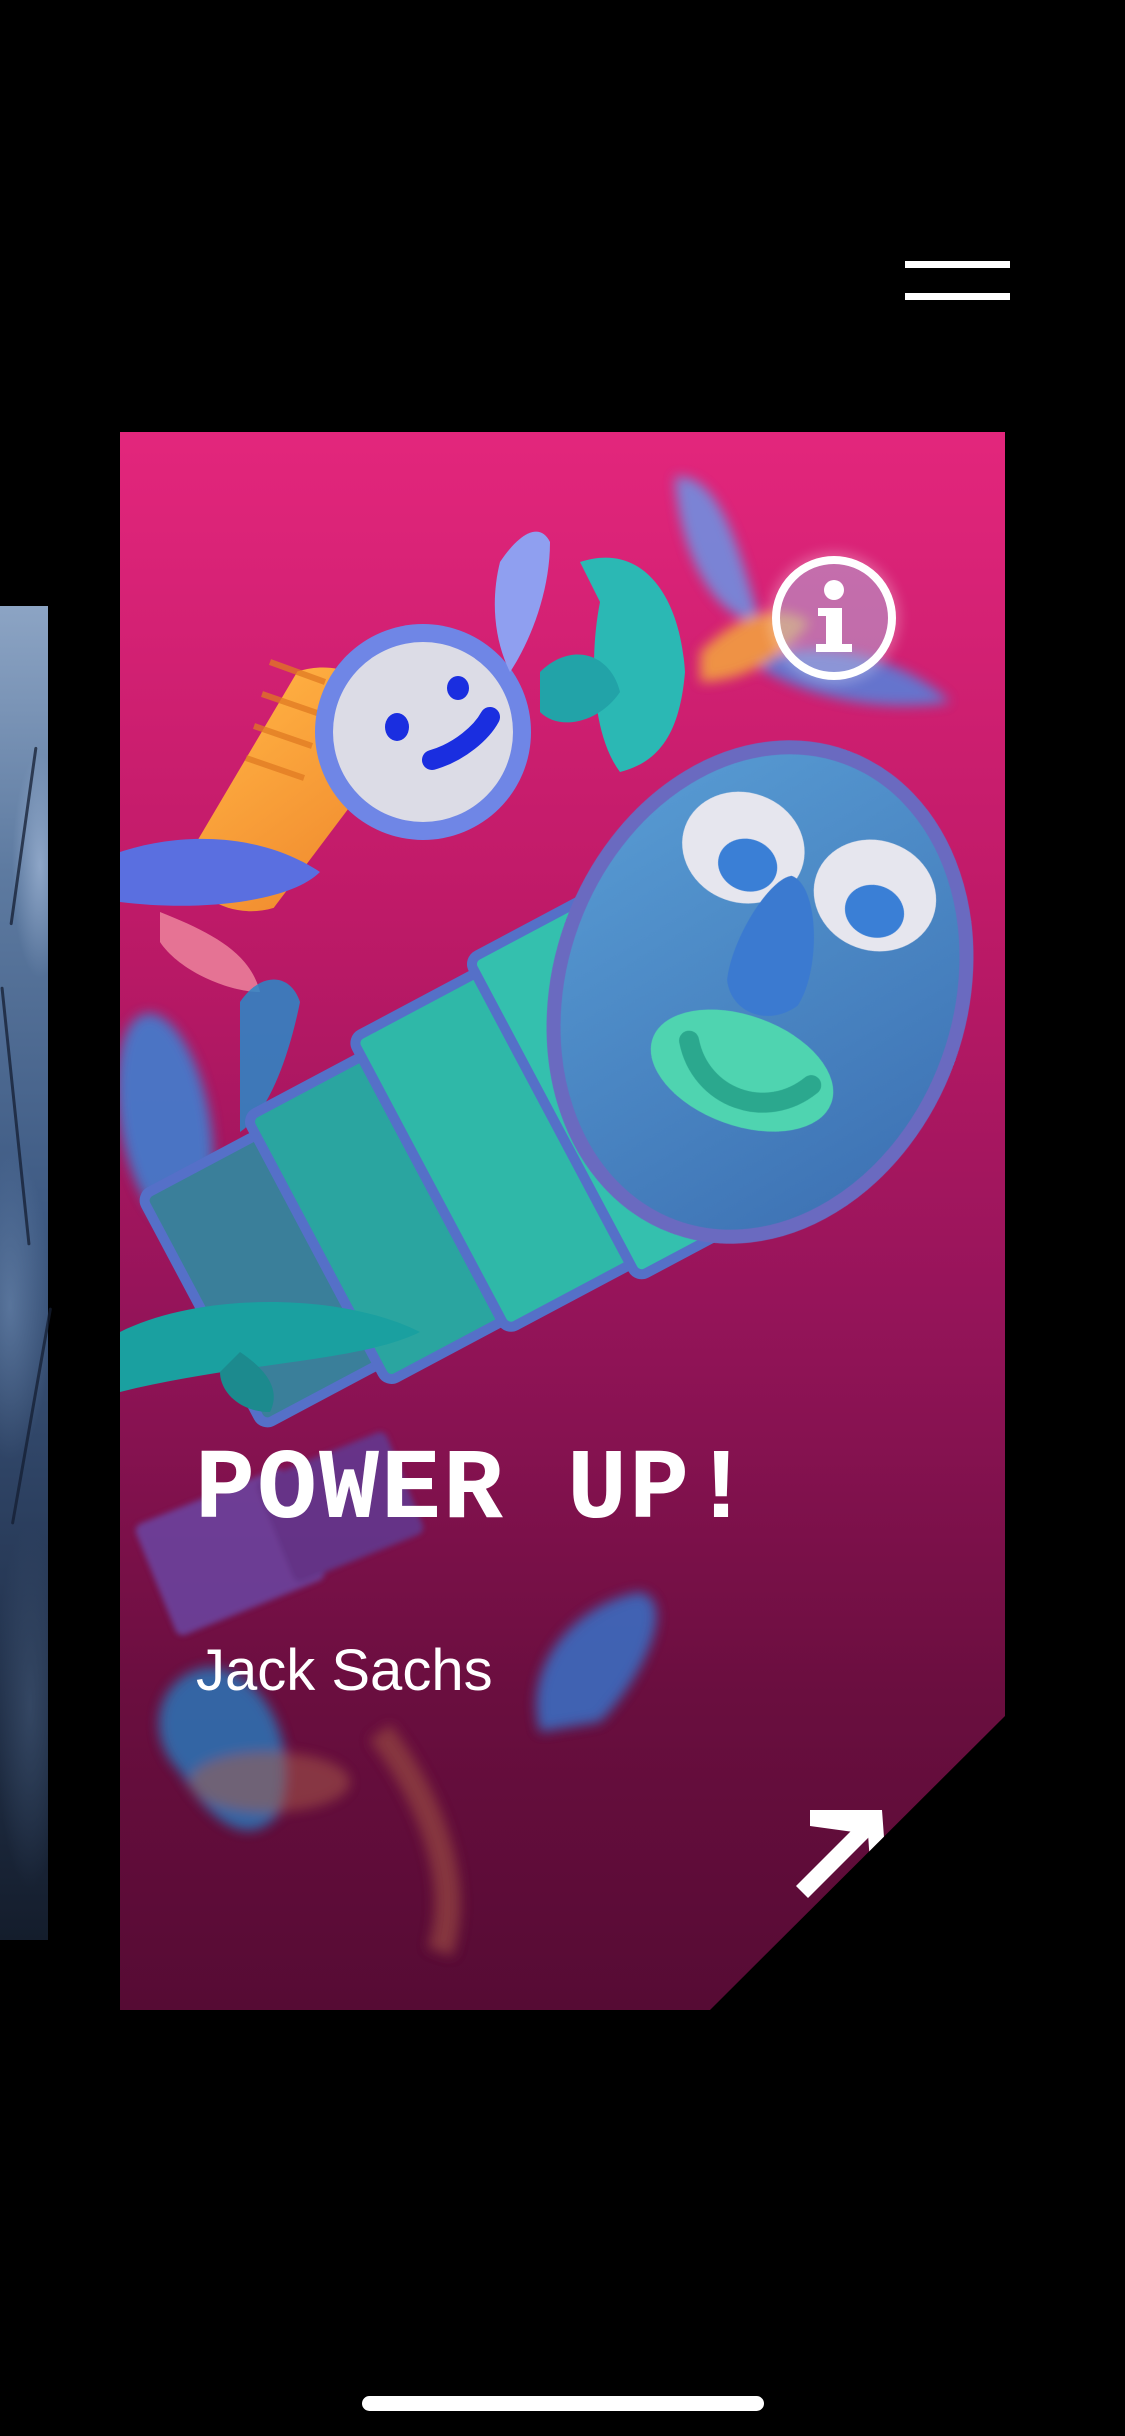  Describe the element at coordinates (563, 2403) in the screenshot. I see `home-indicator` at that location.